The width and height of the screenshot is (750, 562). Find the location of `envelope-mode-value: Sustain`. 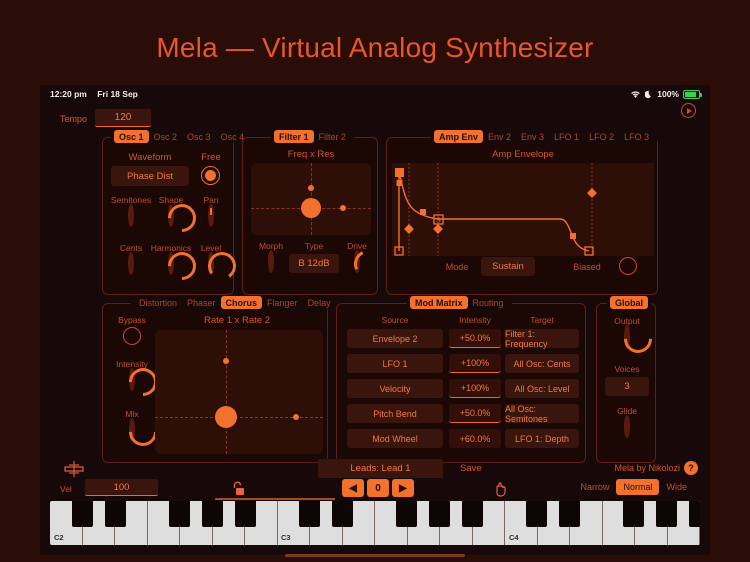

envelope-mode-value: Sustain is located at coordinates (508, 266).